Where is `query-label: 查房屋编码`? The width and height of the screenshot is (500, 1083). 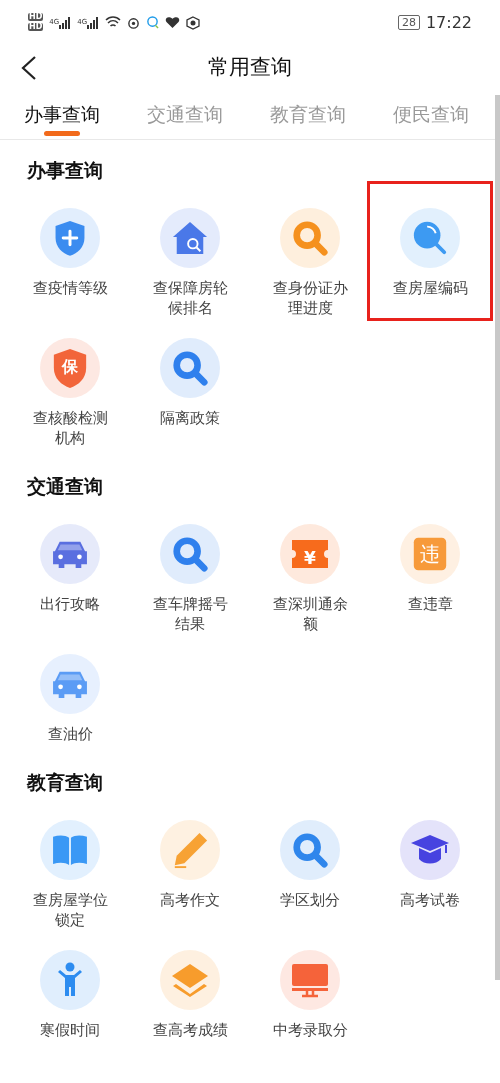
query-label: 查房屋编码 is located at coordinates (430, 288).